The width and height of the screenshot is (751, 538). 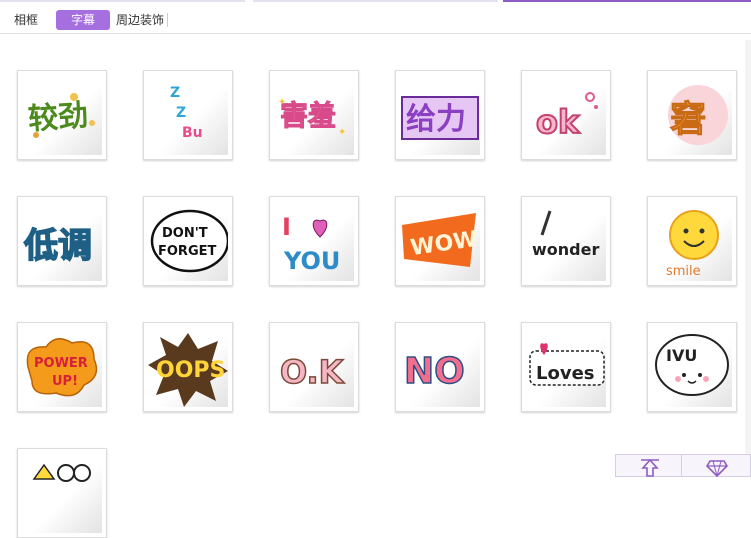 What do you see at coordinates (311, 261) in the screenshot?
I see `svg-text: YOU` at bounding box center [311, 261].